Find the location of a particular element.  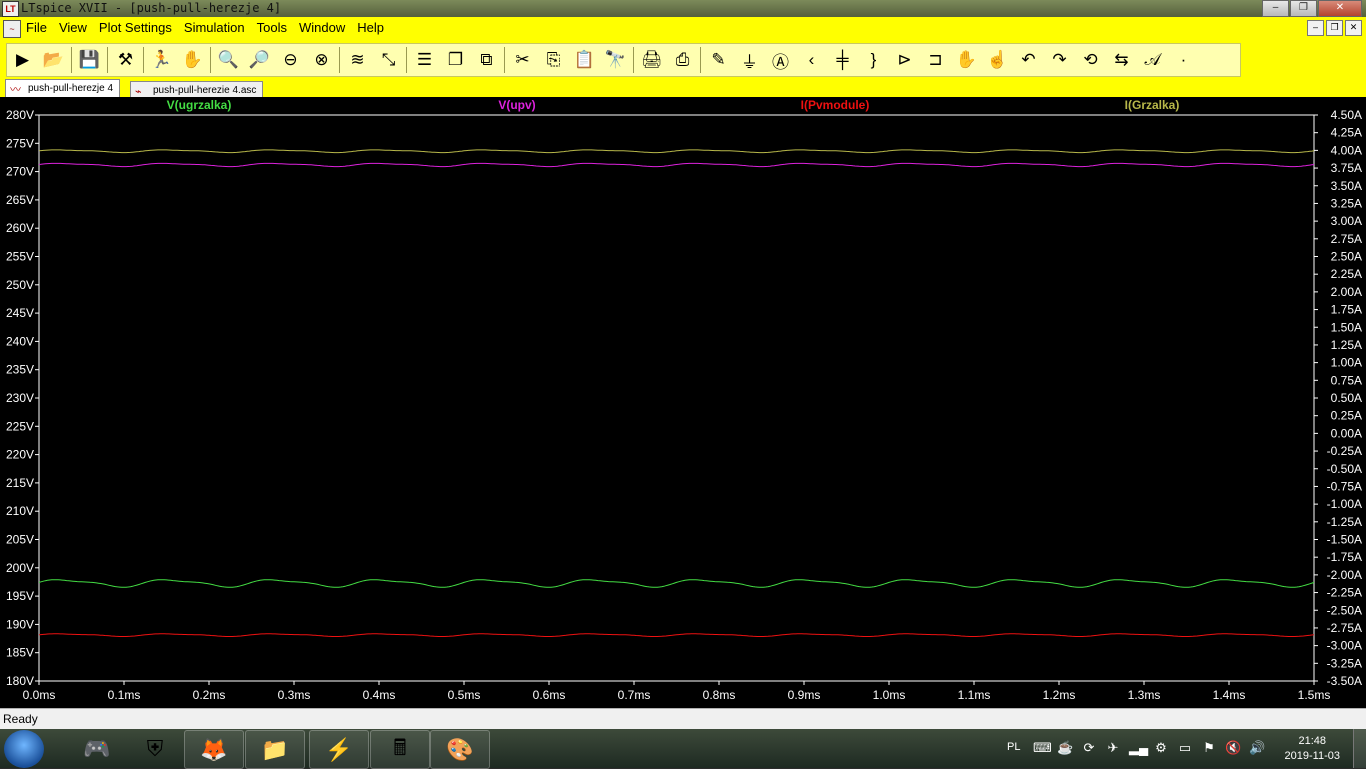

file-explorer-icon: 📁 is located at coordinates (275, 749).